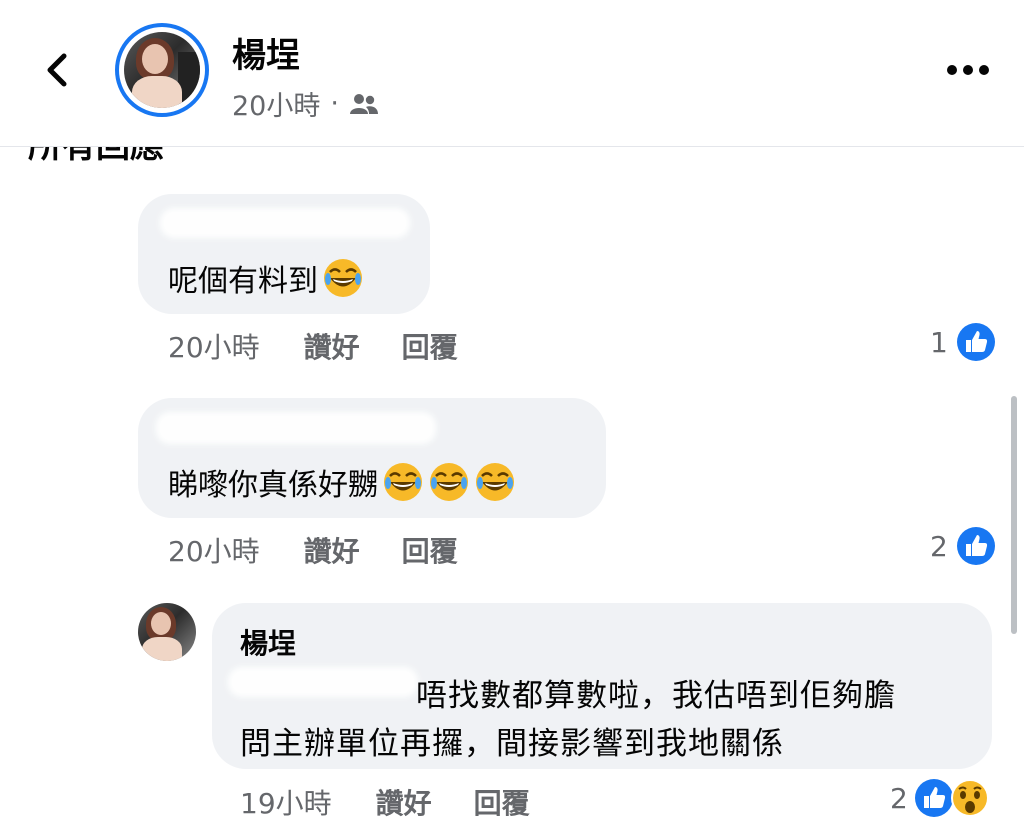  Describe the element at coordinates (273, 485) in the screenshot. I see `comment-text-content: 睇嚟你真係好嬲` at that location.